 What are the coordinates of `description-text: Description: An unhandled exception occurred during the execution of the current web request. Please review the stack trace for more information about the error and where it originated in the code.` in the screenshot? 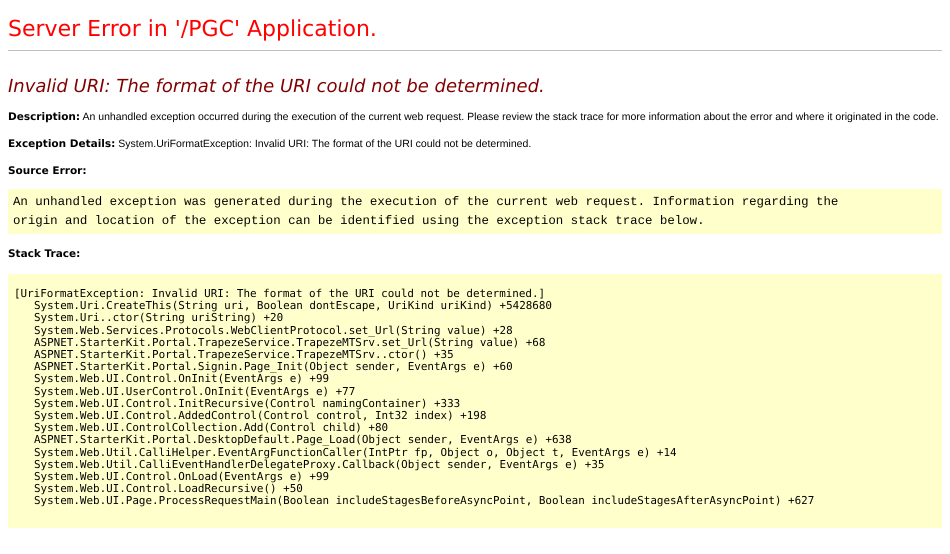 It's located at (474, 117).